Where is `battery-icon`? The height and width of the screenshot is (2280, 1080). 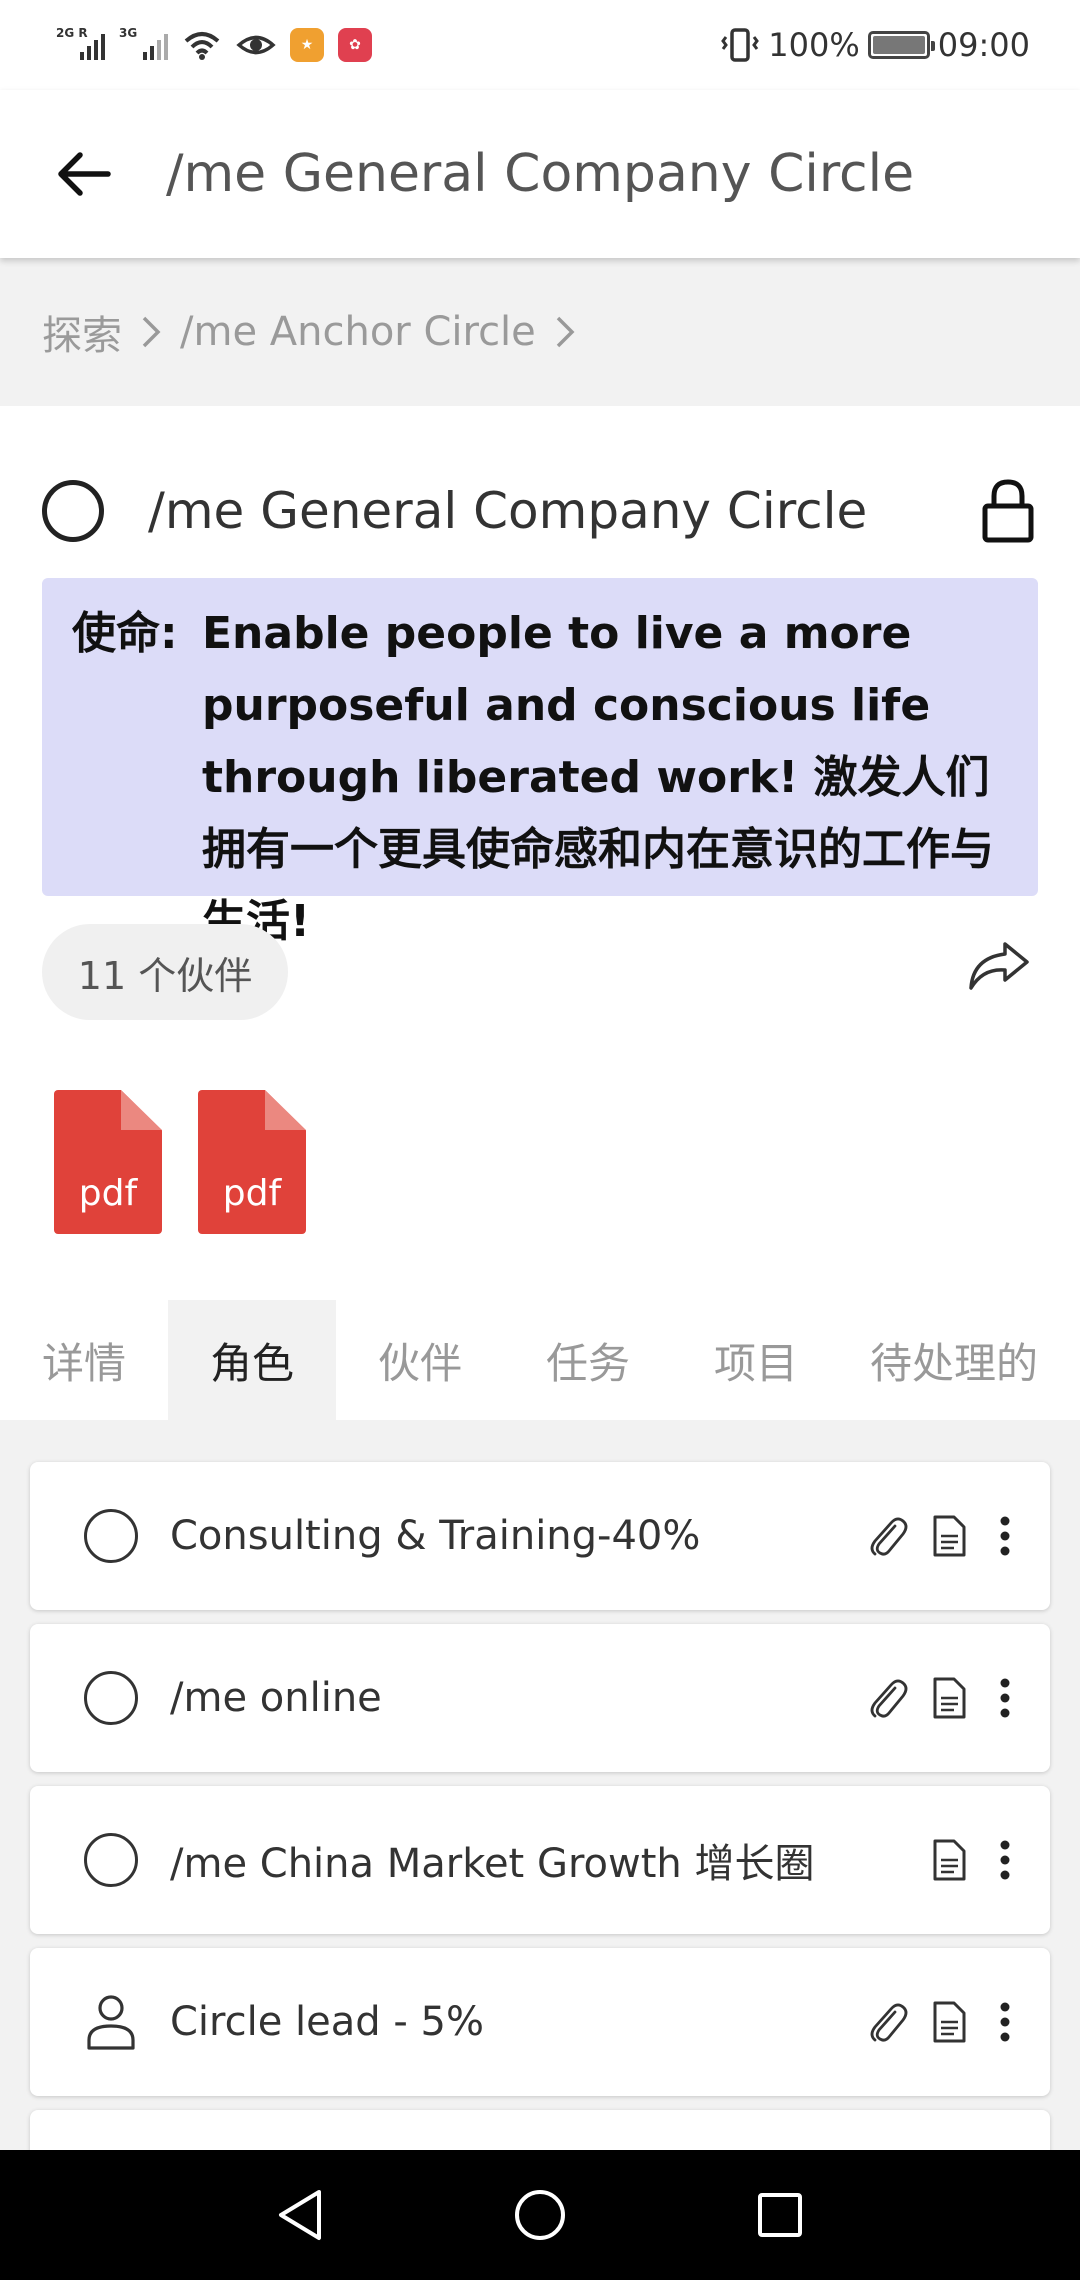
battery-icon is located at coordinates (901, 45).